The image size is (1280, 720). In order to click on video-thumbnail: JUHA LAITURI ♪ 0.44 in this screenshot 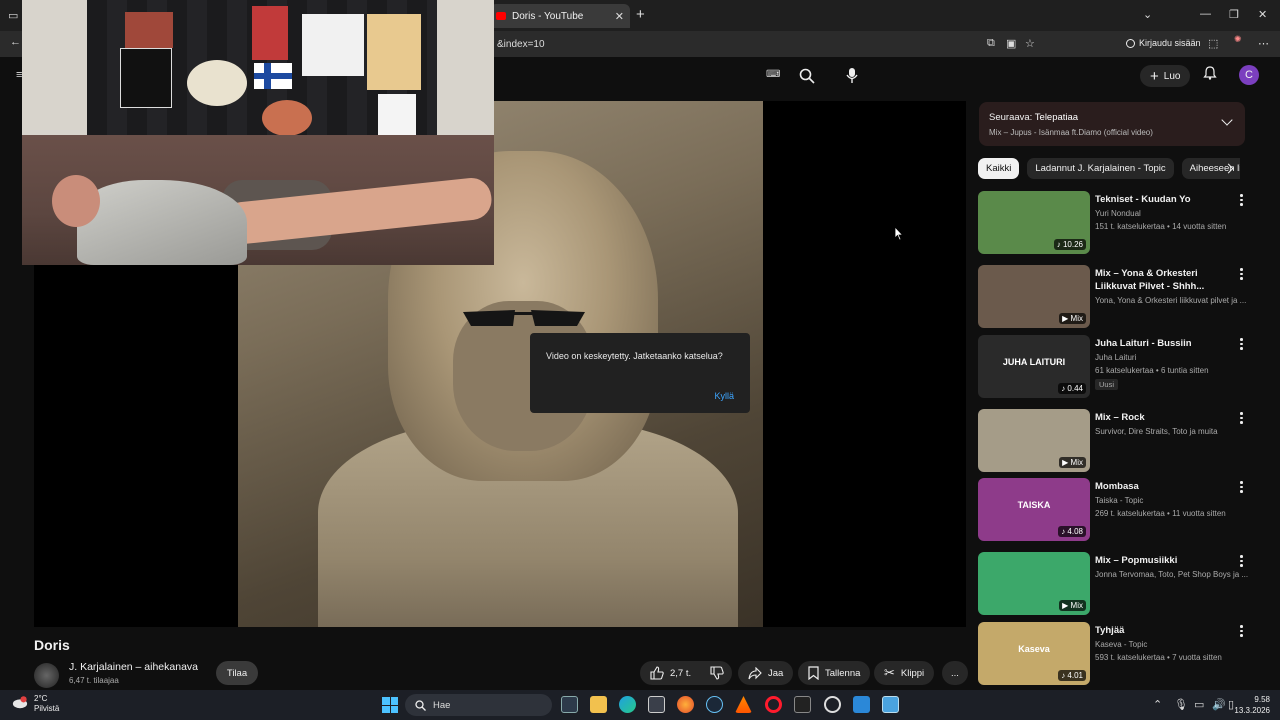, I will do `click(1034, 366)`.